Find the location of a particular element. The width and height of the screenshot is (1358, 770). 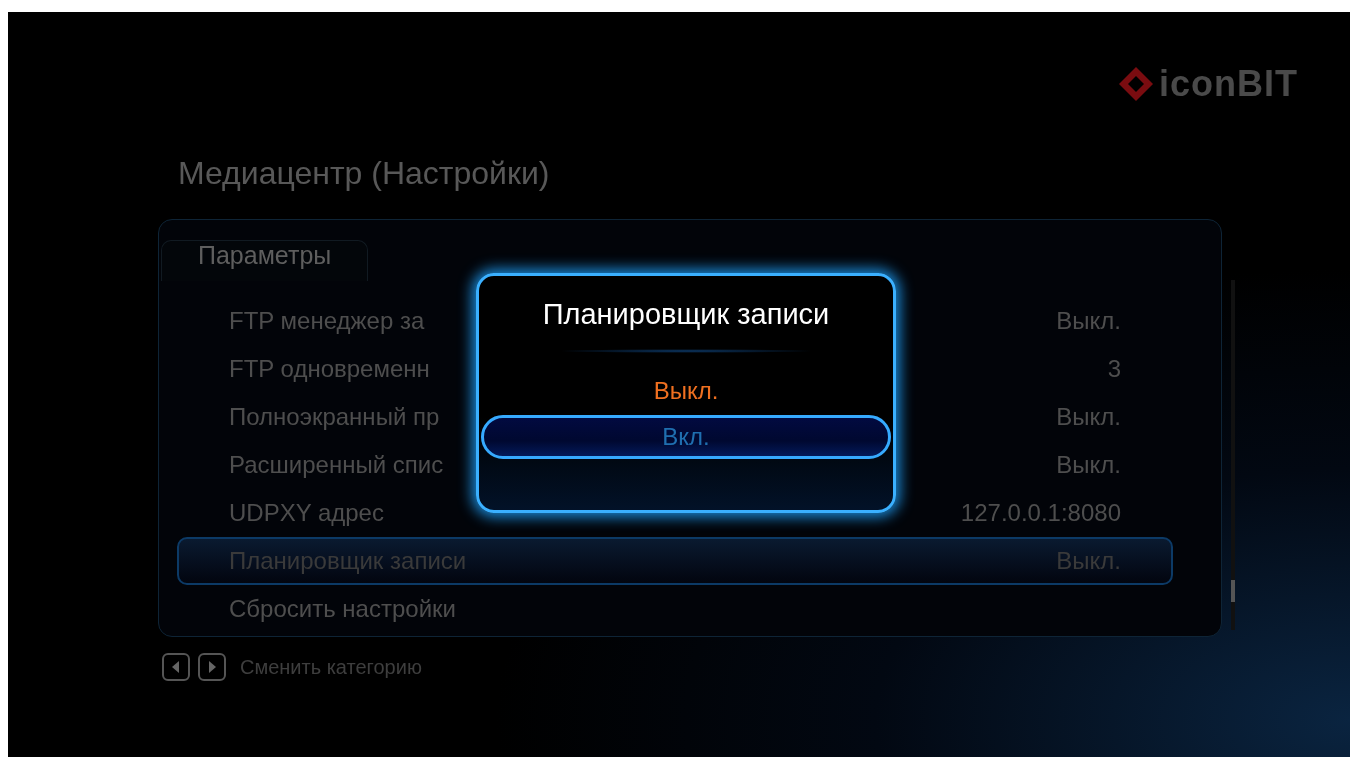

hint-text: Сменить категорию is located at coordinates (331, 667).